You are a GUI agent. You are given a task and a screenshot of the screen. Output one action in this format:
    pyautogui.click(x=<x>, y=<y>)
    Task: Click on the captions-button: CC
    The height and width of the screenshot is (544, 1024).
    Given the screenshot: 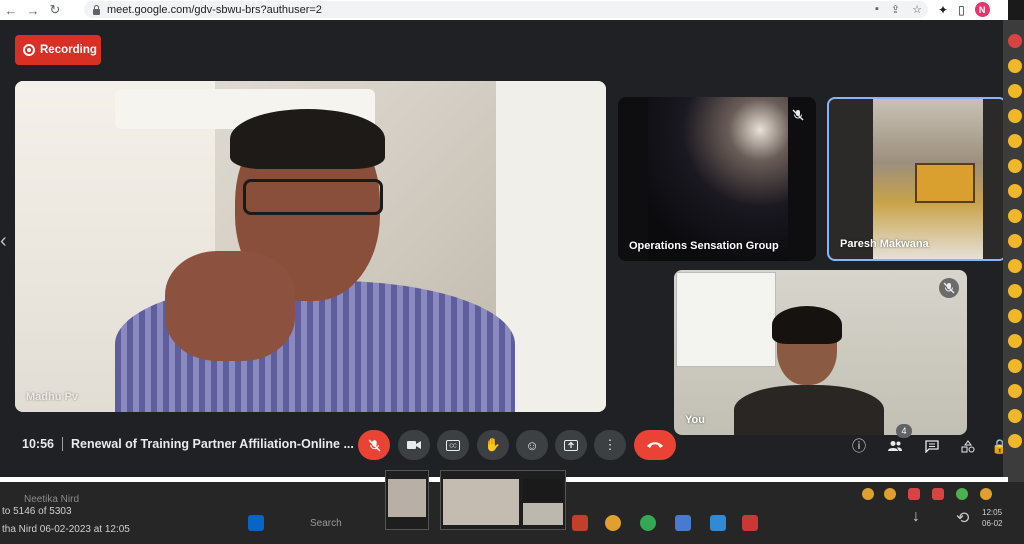 What is the action you would take?
    pyautogui.click(x=453, y=445)
    